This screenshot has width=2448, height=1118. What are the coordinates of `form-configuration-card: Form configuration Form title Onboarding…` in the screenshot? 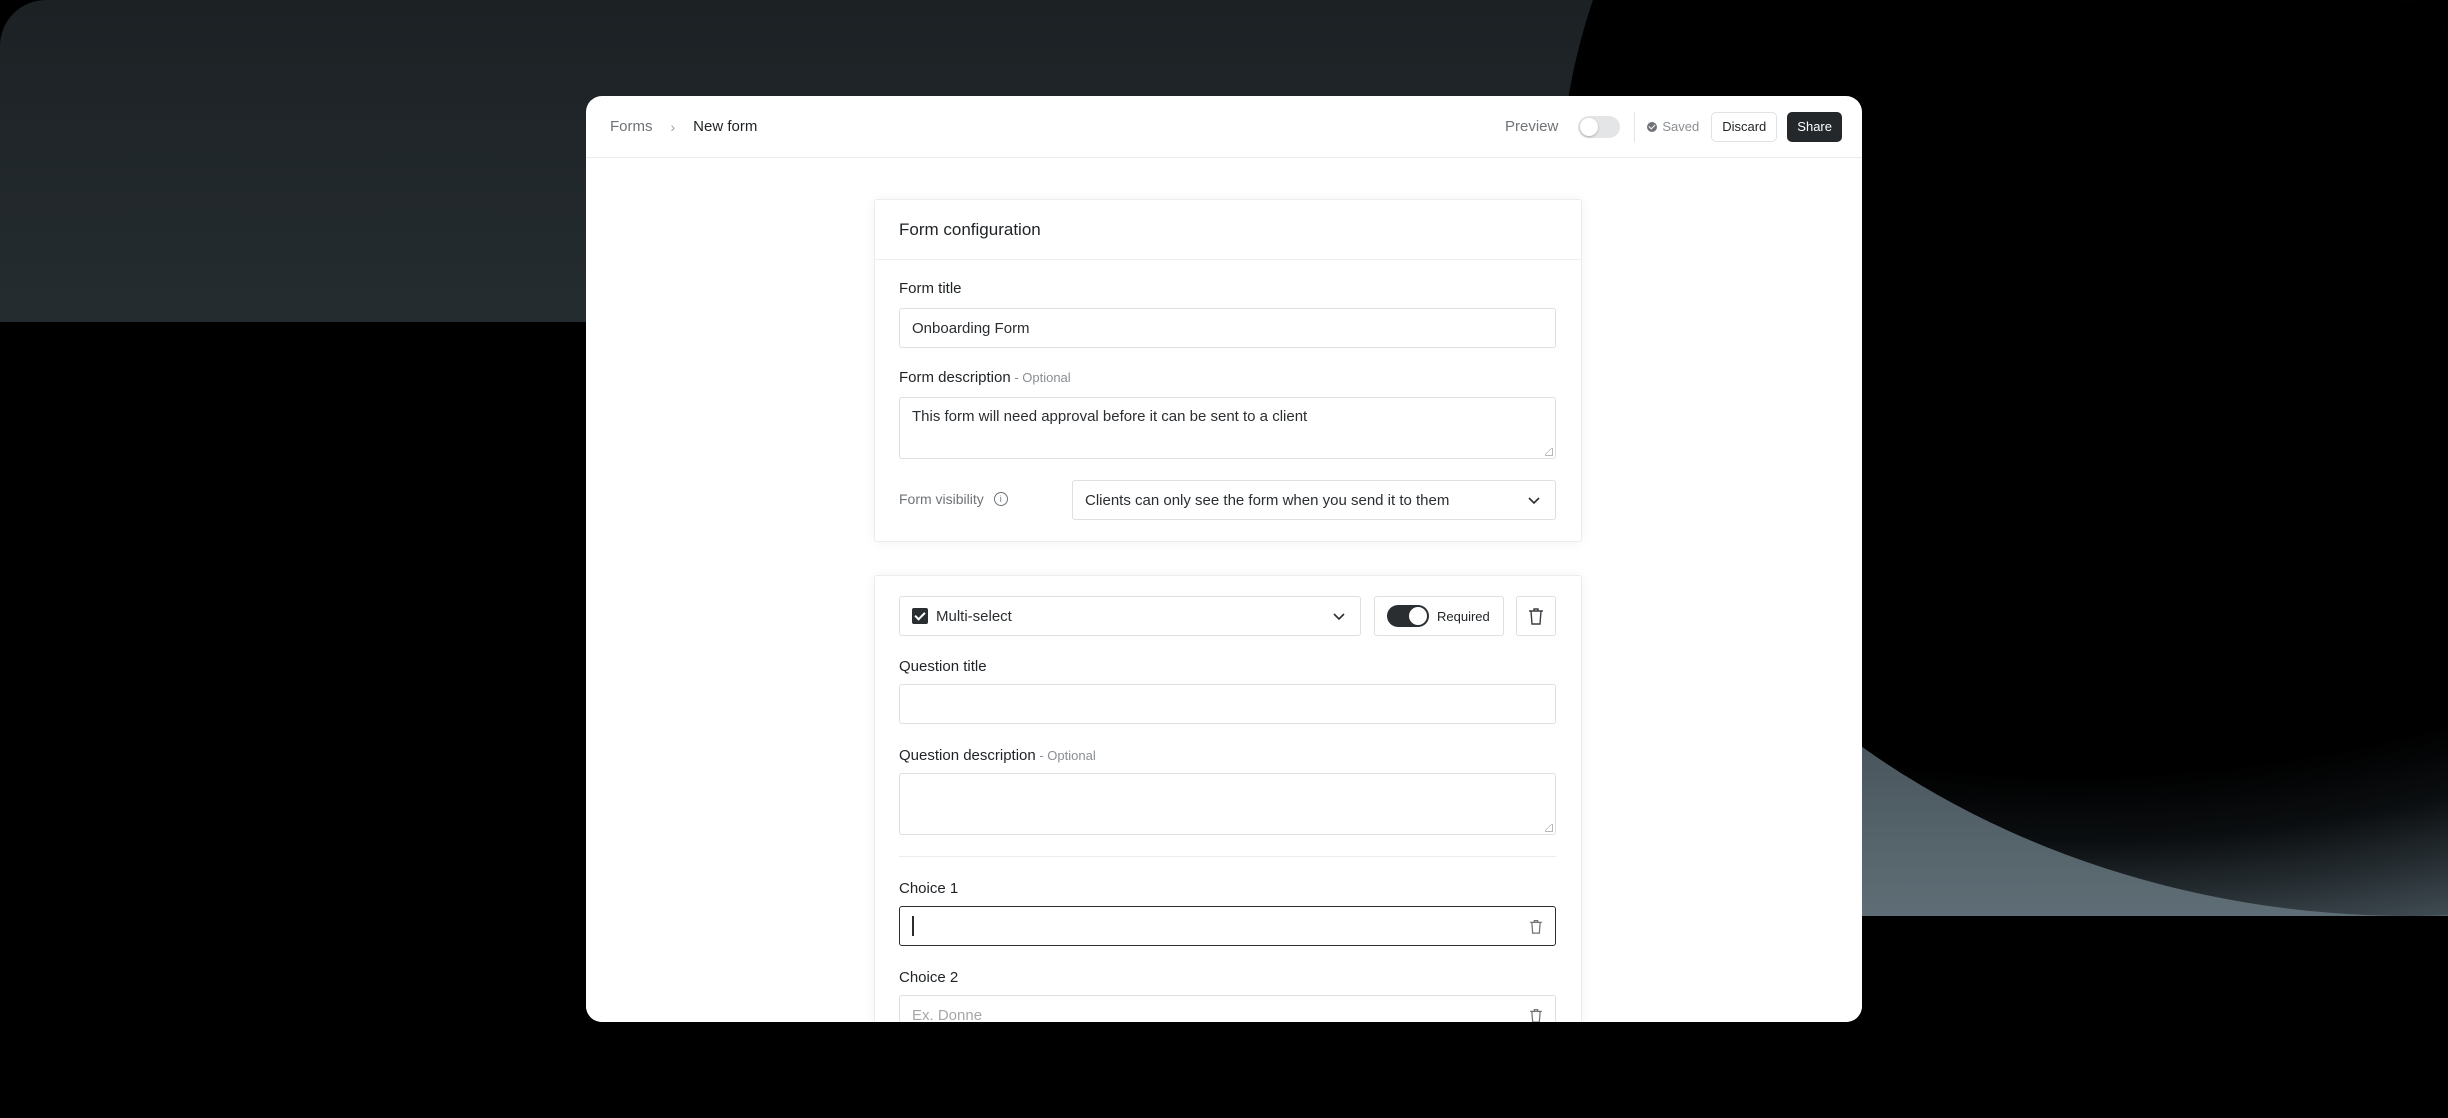 It's located at (1228, 370).